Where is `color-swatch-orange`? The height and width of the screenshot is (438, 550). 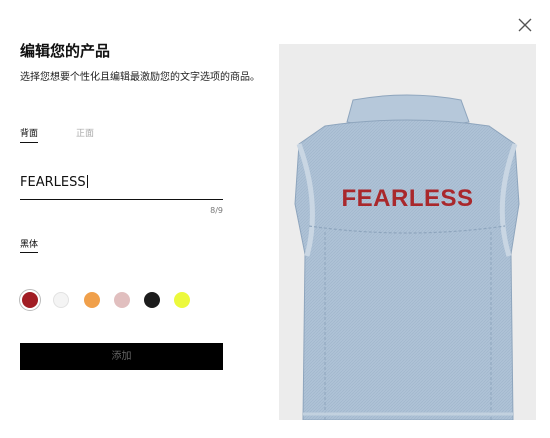
color-swatch-orange is located at coordinates (92, 300).